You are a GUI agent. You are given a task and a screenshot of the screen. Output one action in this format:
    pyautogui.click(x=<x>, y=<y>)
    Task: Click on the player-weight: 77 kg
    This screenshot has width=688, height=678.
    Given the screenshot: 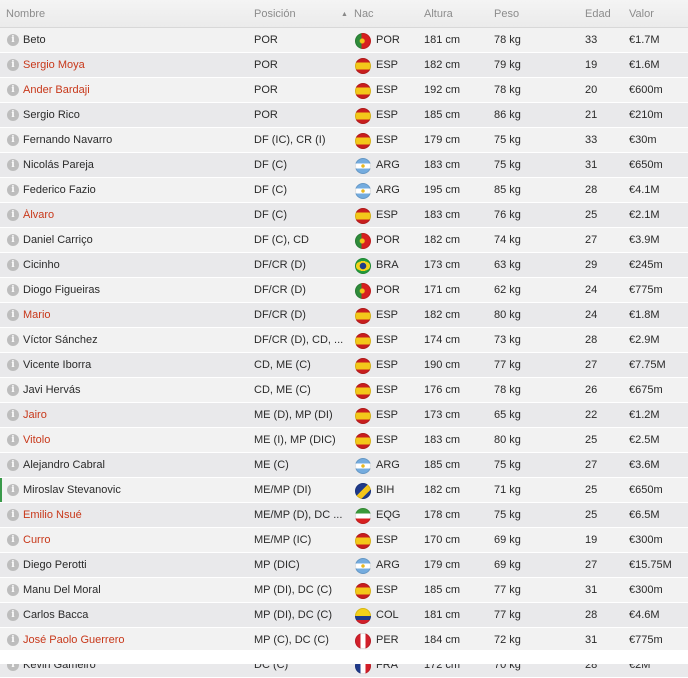 What is the action you would take?
    pyautogui.click(x=507, y=365)
    